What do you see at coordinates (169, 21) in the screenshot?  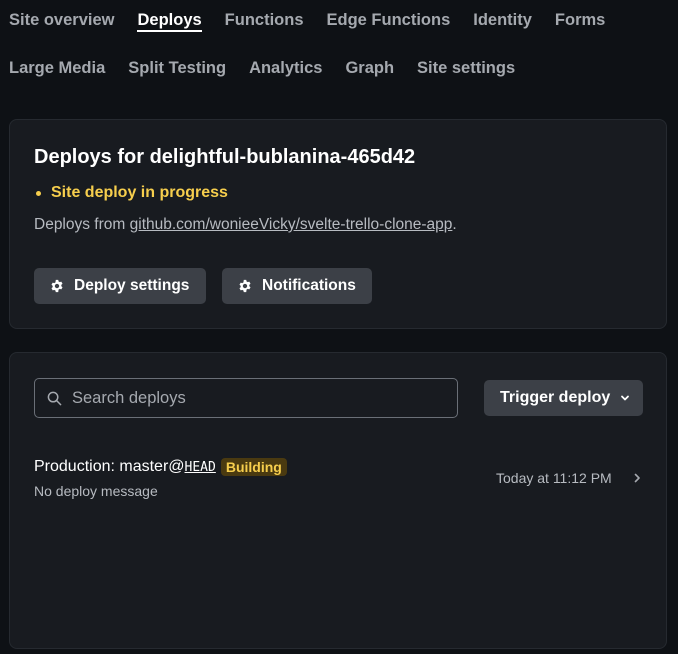 I see `nav-deploys: Deploys` at bounding box center [169, 21].